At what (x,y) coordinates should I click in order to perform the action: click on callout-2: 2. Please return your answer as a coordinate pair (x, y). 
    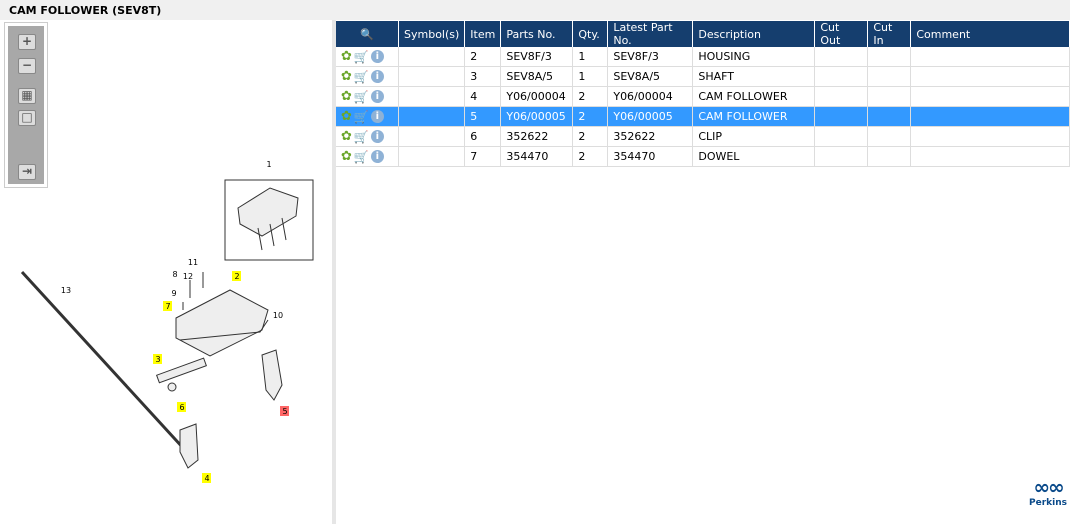
    Looking at the image, I should click on (236, 276).